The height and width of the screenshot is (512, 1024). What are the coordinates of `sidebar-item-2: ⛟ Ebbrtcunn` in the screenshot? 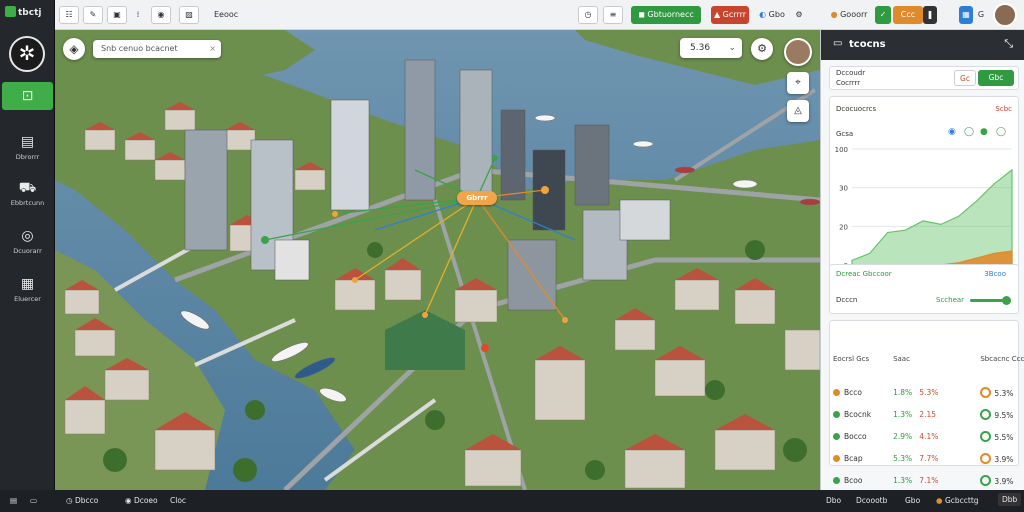 It's located at (27, 193).